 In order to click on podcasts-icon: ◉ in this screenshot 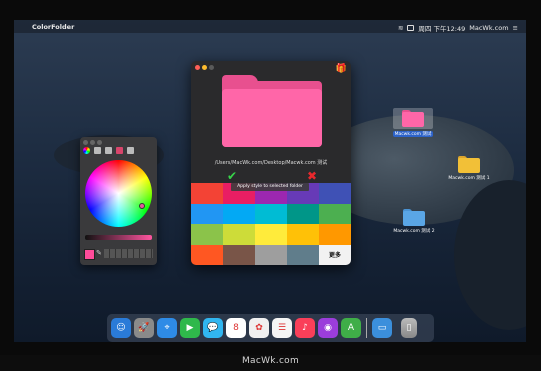, I will do `click(328, 328)`.